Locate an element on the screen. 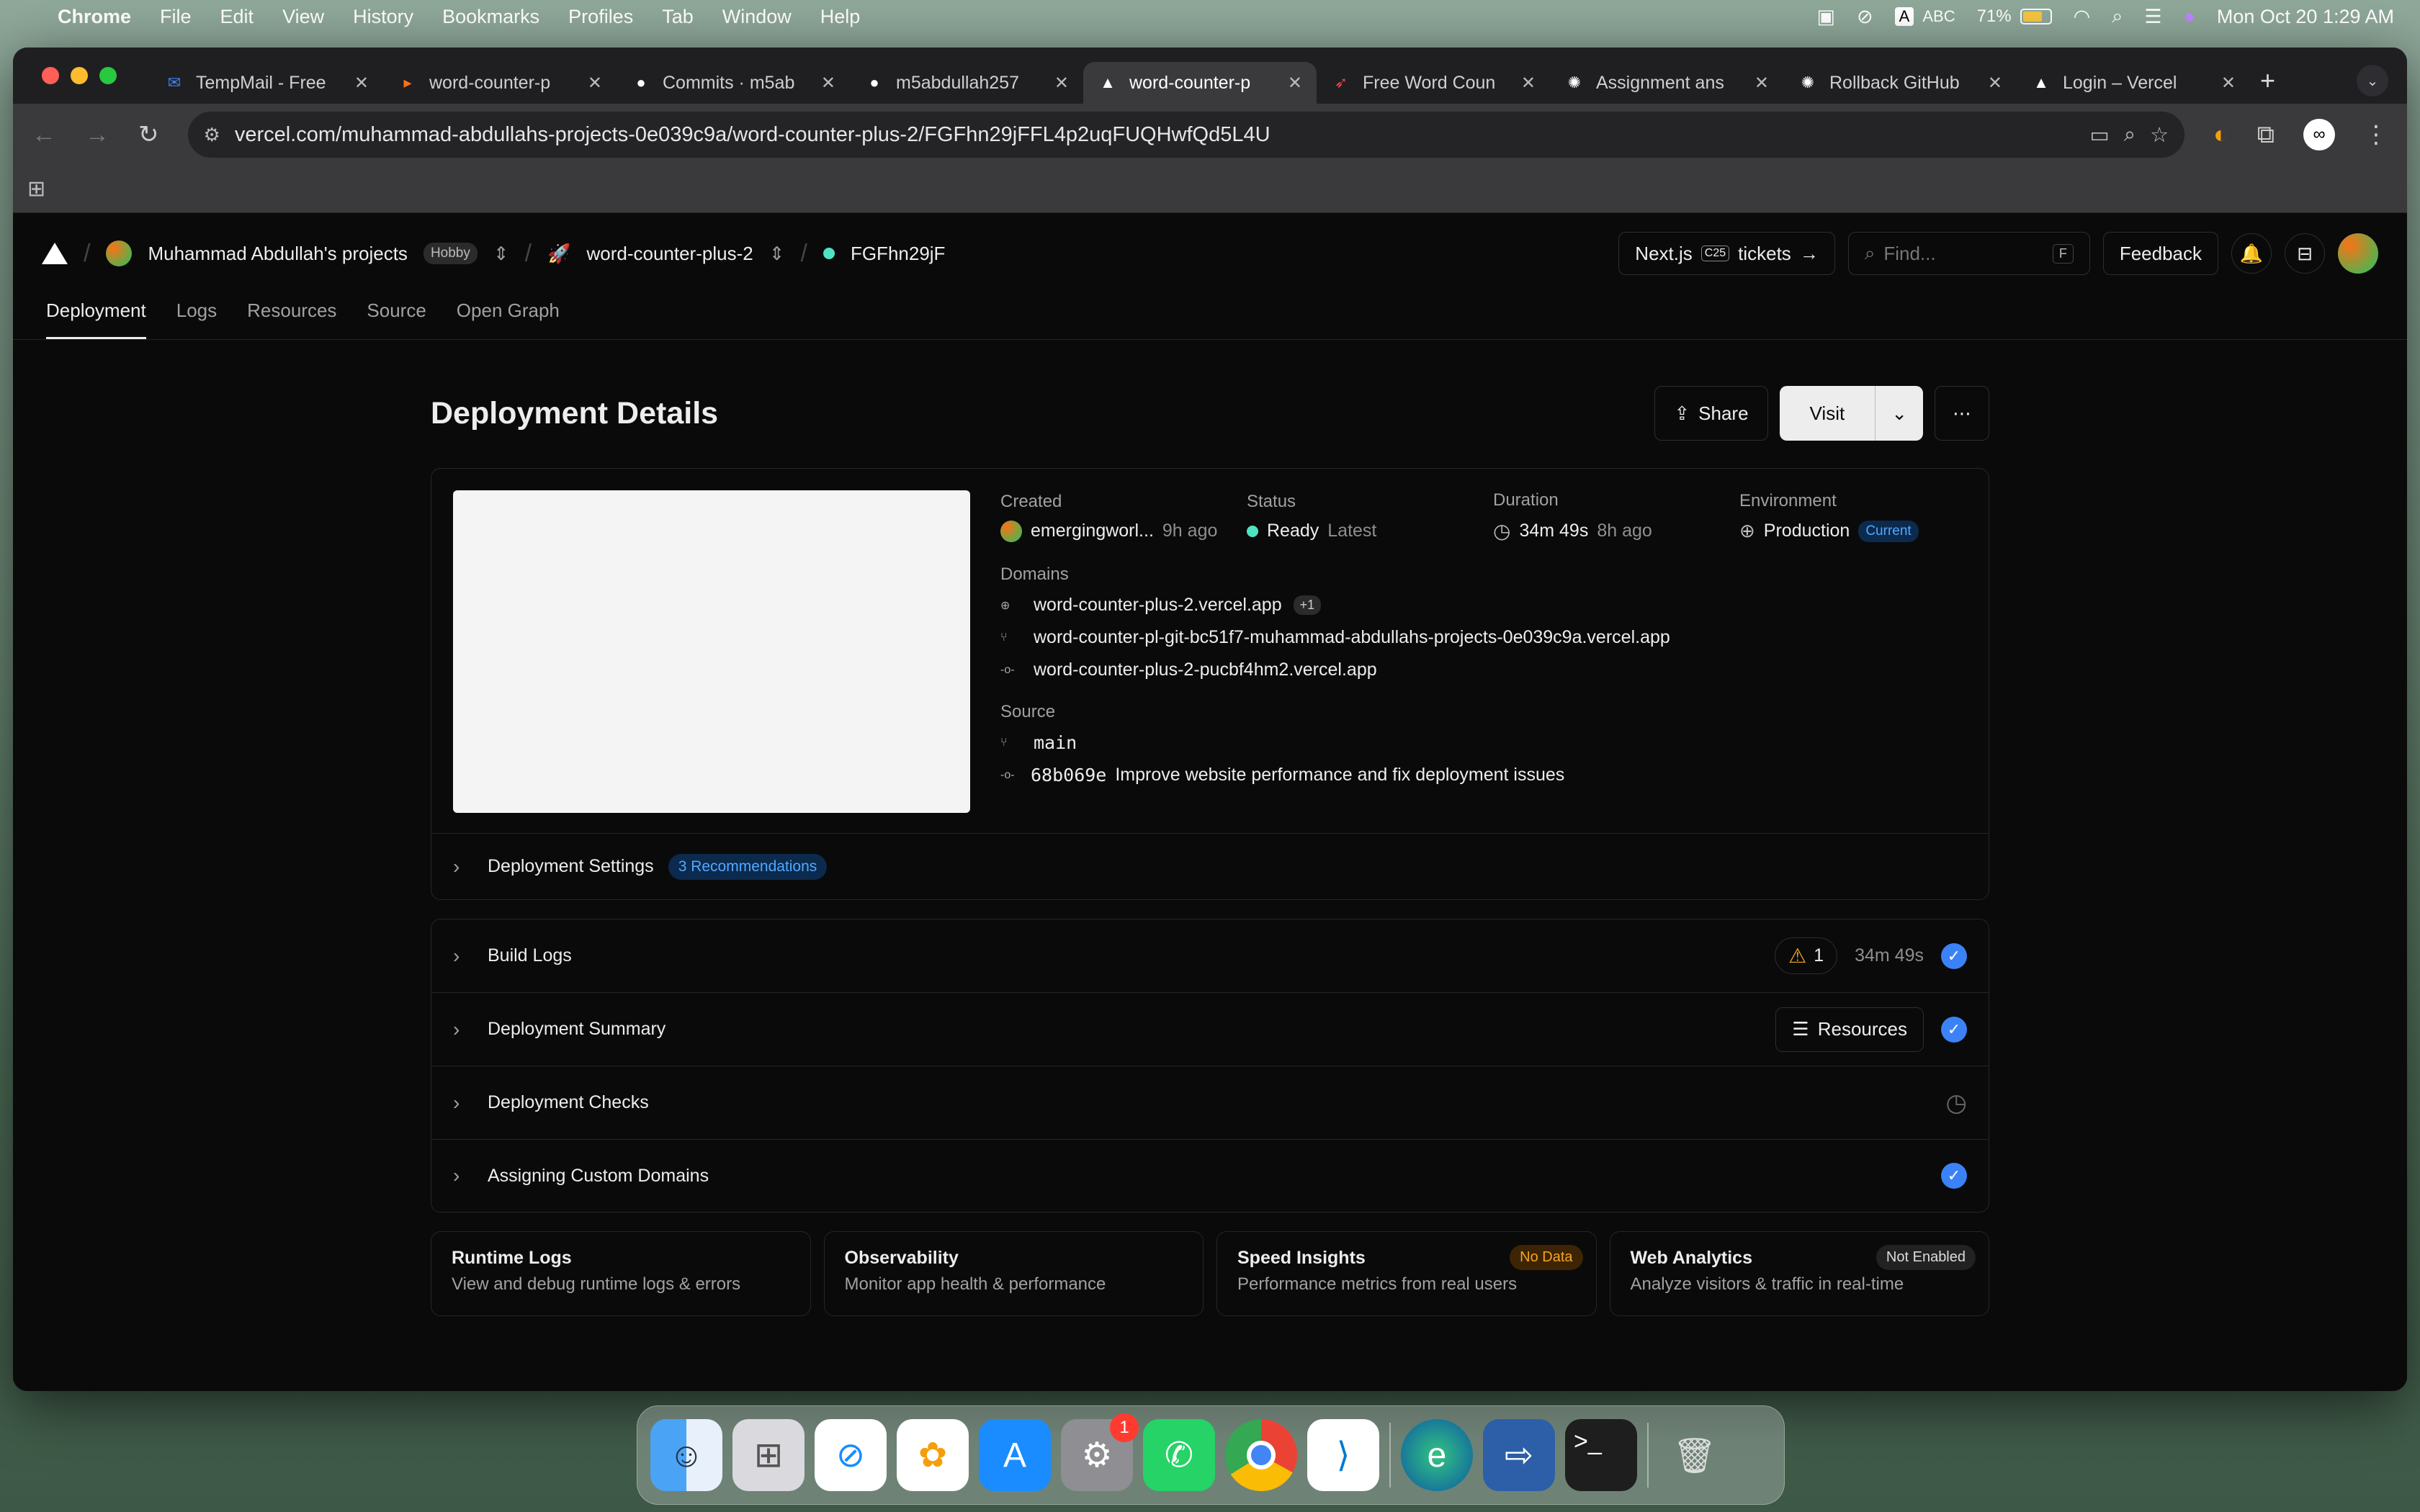 The image size is (2420, 1512). profile-sync-icon: ∞ is located at coordinates (2319, 134).